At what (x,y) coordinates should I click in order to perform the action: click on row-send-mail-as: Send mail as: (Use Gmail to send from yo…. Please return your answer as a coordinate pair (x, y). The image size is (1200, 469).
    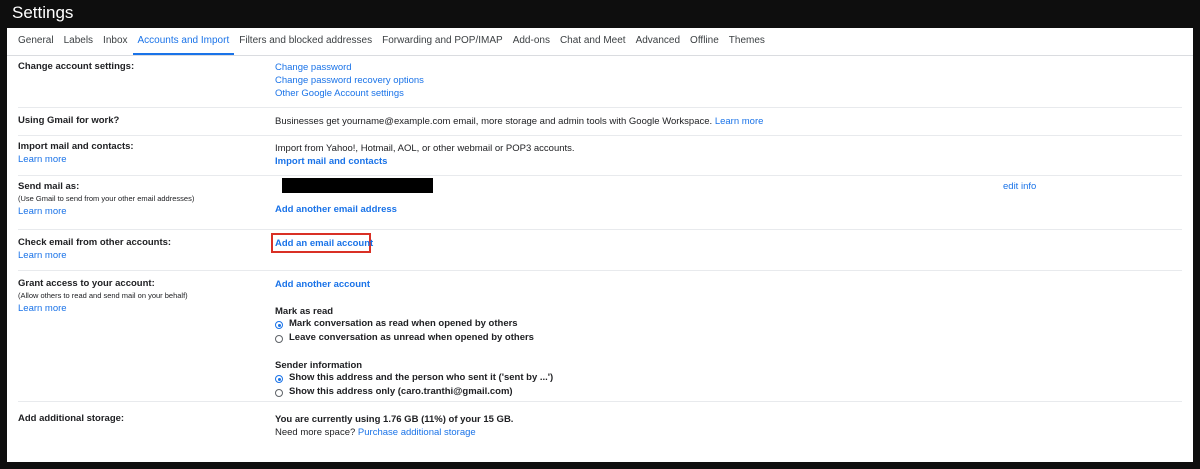
    Looking at the image, I should click on (600, 203).